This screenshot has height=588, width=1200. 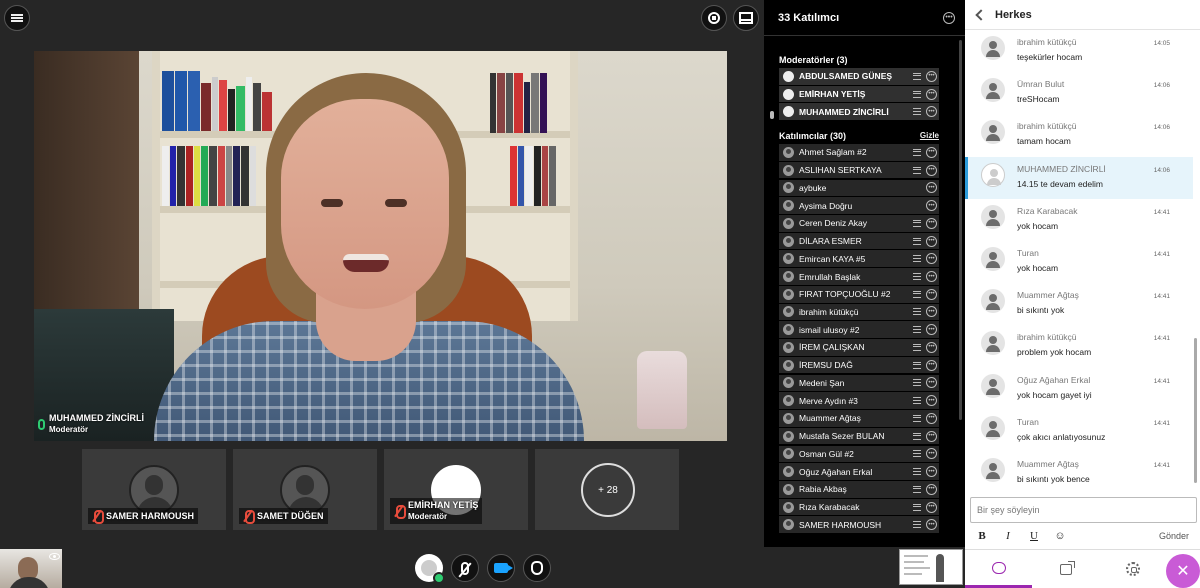 What do you see at coordinates (859, 436) in the screenshot?
I see `attendee-row: Mustafa Sezer BULAN •••` at bounding box center [859, 436].